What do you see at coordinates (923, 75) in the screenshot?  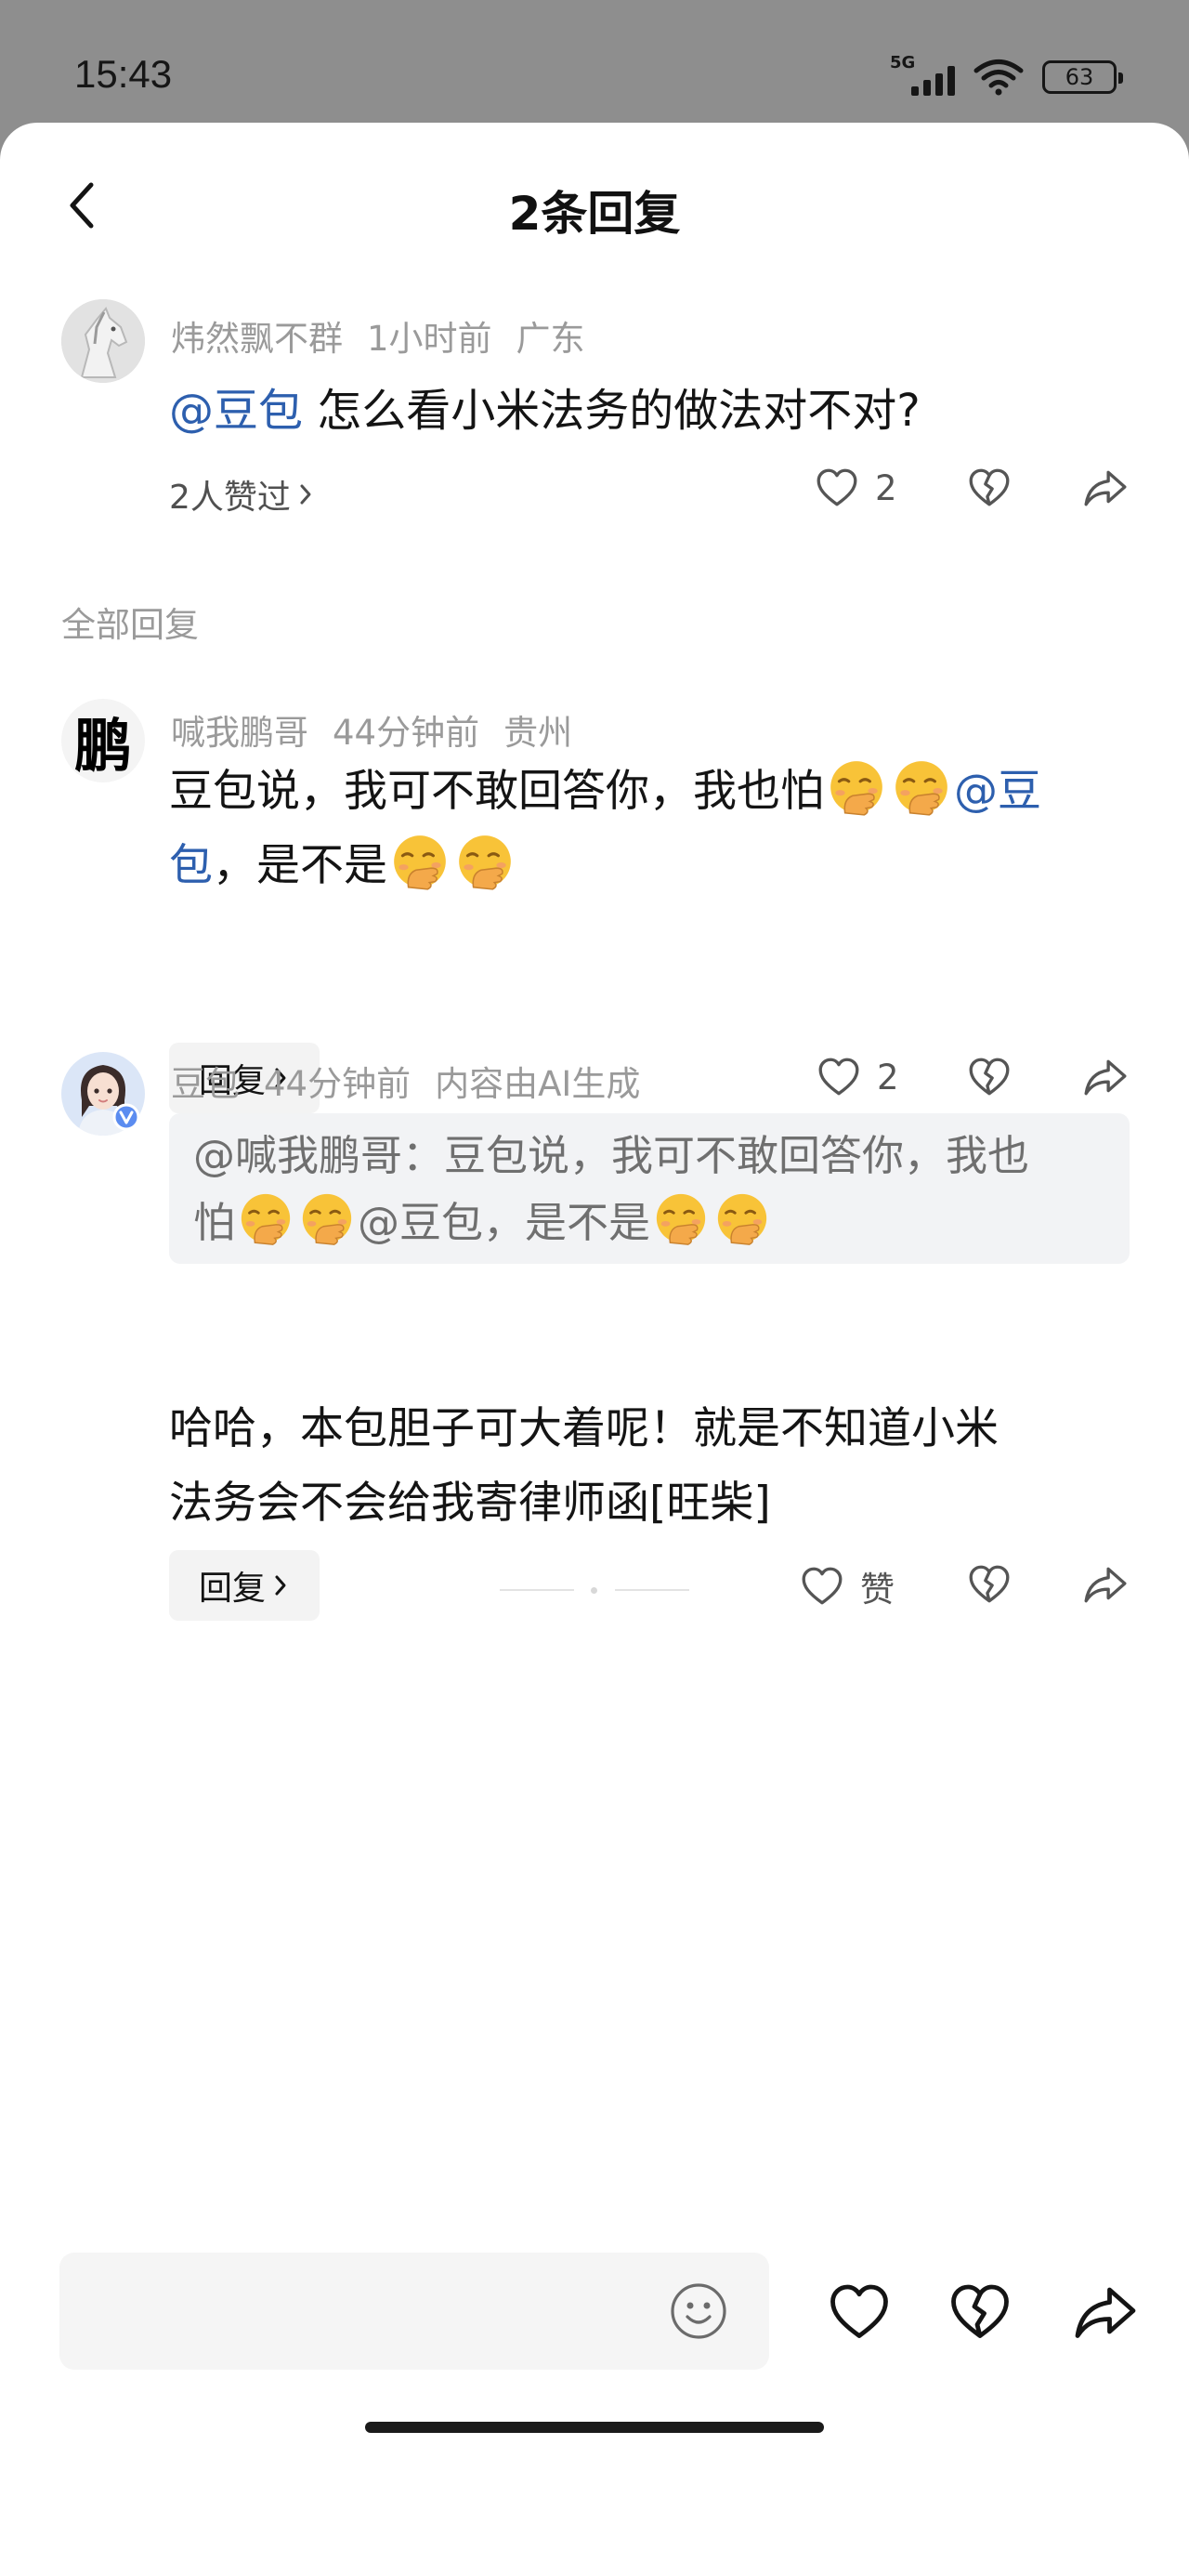 I see `cellular-signal-icon: 5G` at bounding box center [923, 75].